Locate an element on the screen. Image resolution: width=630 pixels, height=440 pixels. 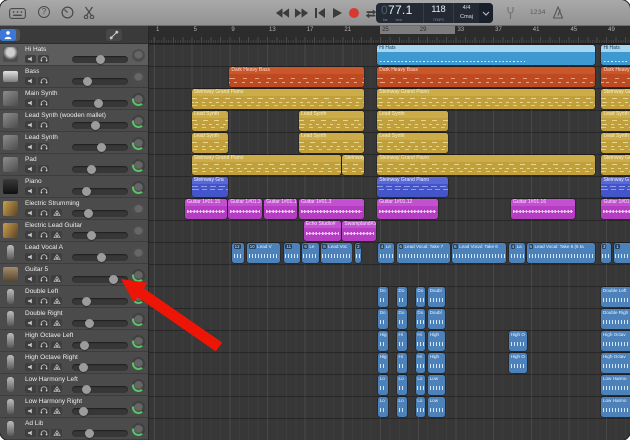
track-header-lead-synth-wooden-mallet: Lead Synth (wooden mallet) is located at coordinates (74, 121).